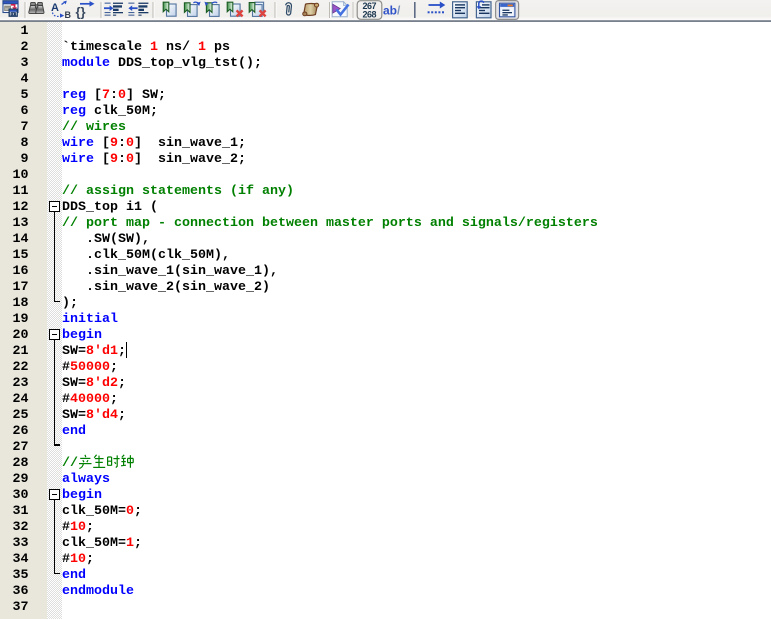  What do you see at coordinates (392, 11) in the screenshot?
I see `svg-text: ab/` at bounding box center [392, 11].